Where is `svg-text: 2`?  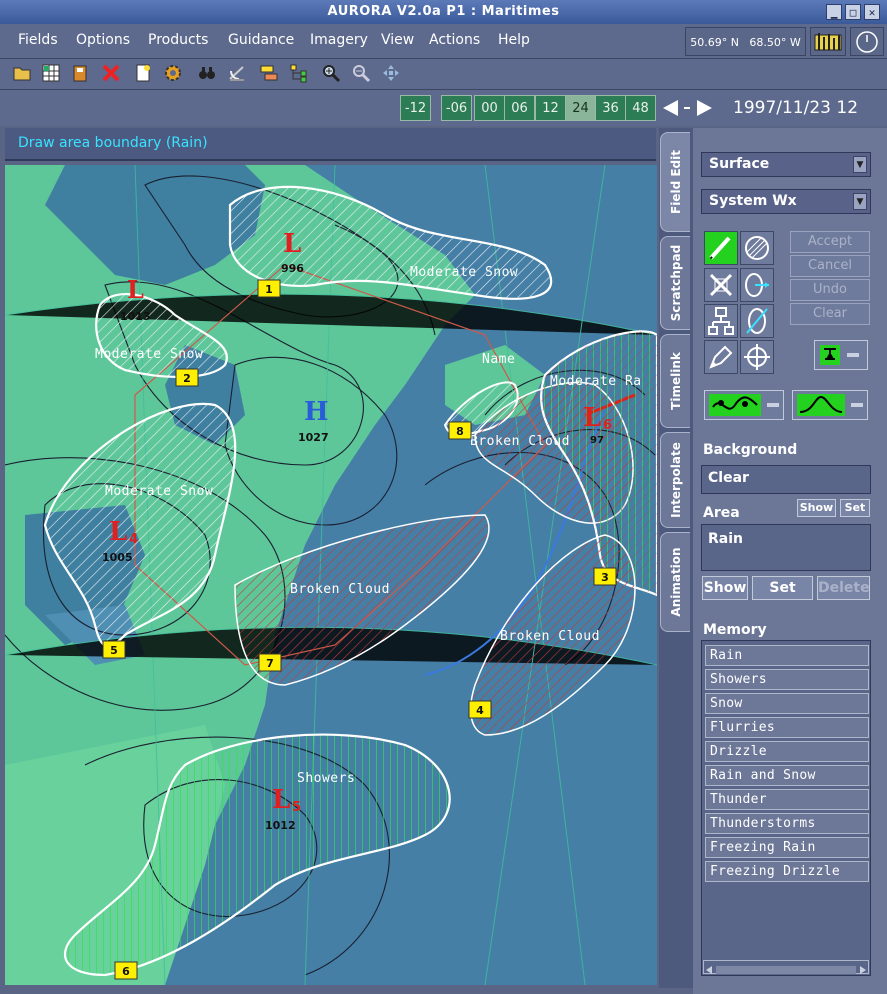 svg-text: 2 is located at coordinates (187, 378).